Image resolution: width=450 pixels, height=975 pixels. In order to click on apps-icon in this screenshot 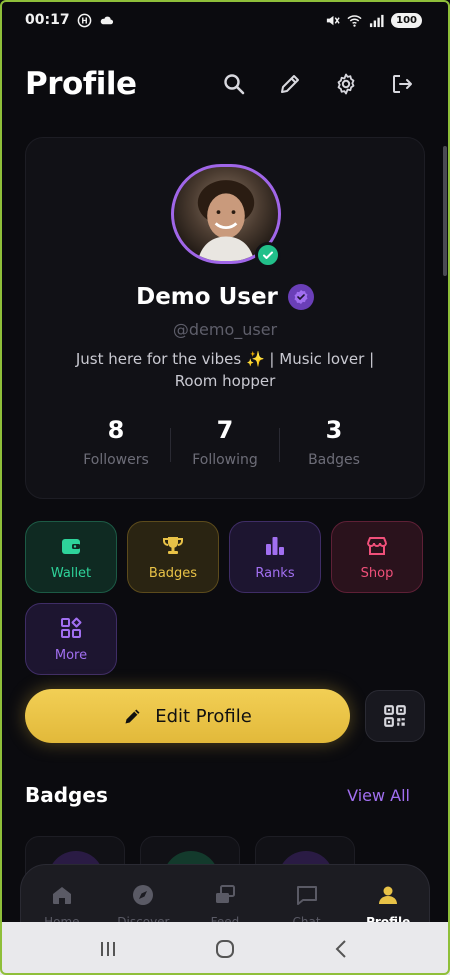, I will do `click(71, 627)`.